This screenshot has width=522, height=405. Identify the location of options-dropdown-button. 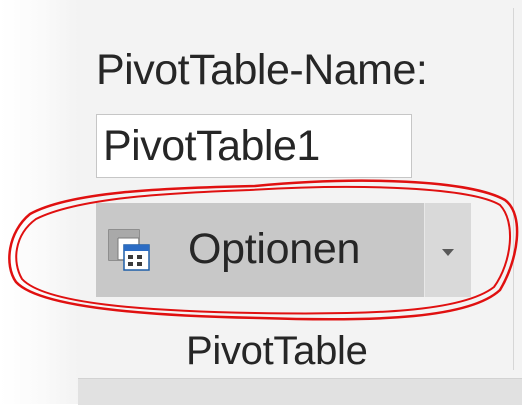
(447, 250).